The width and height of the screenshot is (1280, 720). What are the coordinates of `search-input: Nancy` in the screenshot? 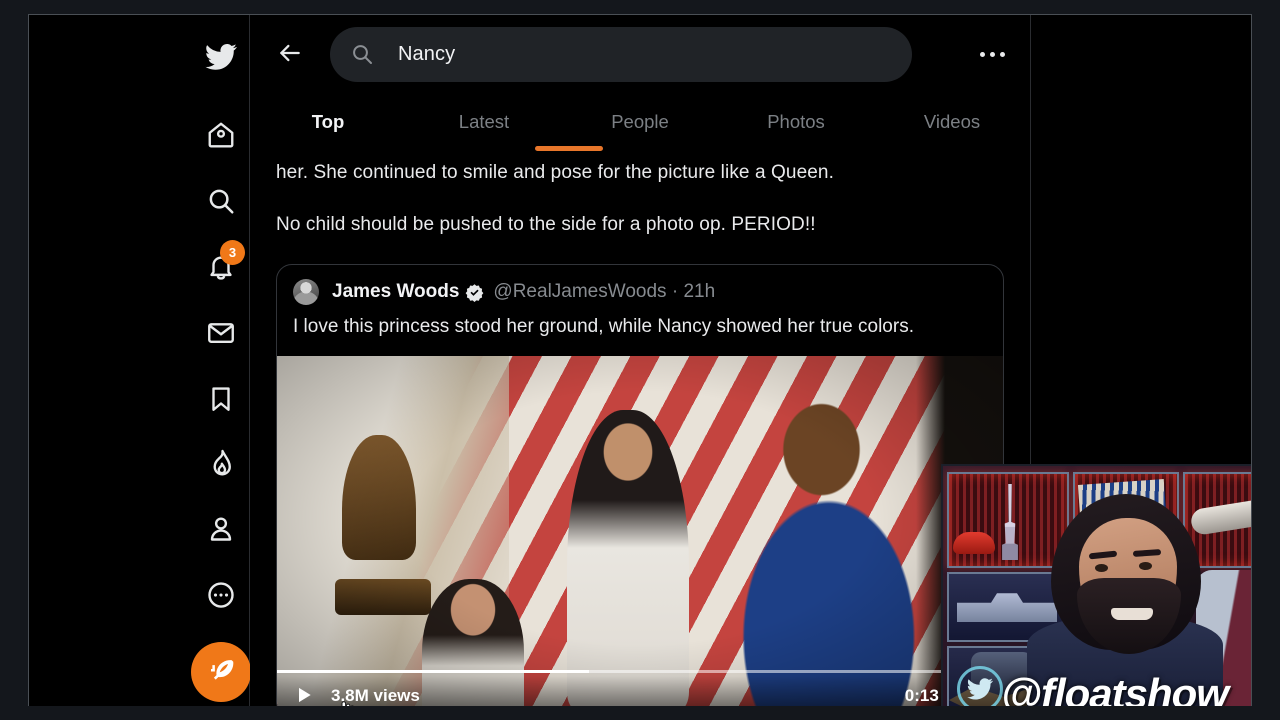 It's located at (621, 54).